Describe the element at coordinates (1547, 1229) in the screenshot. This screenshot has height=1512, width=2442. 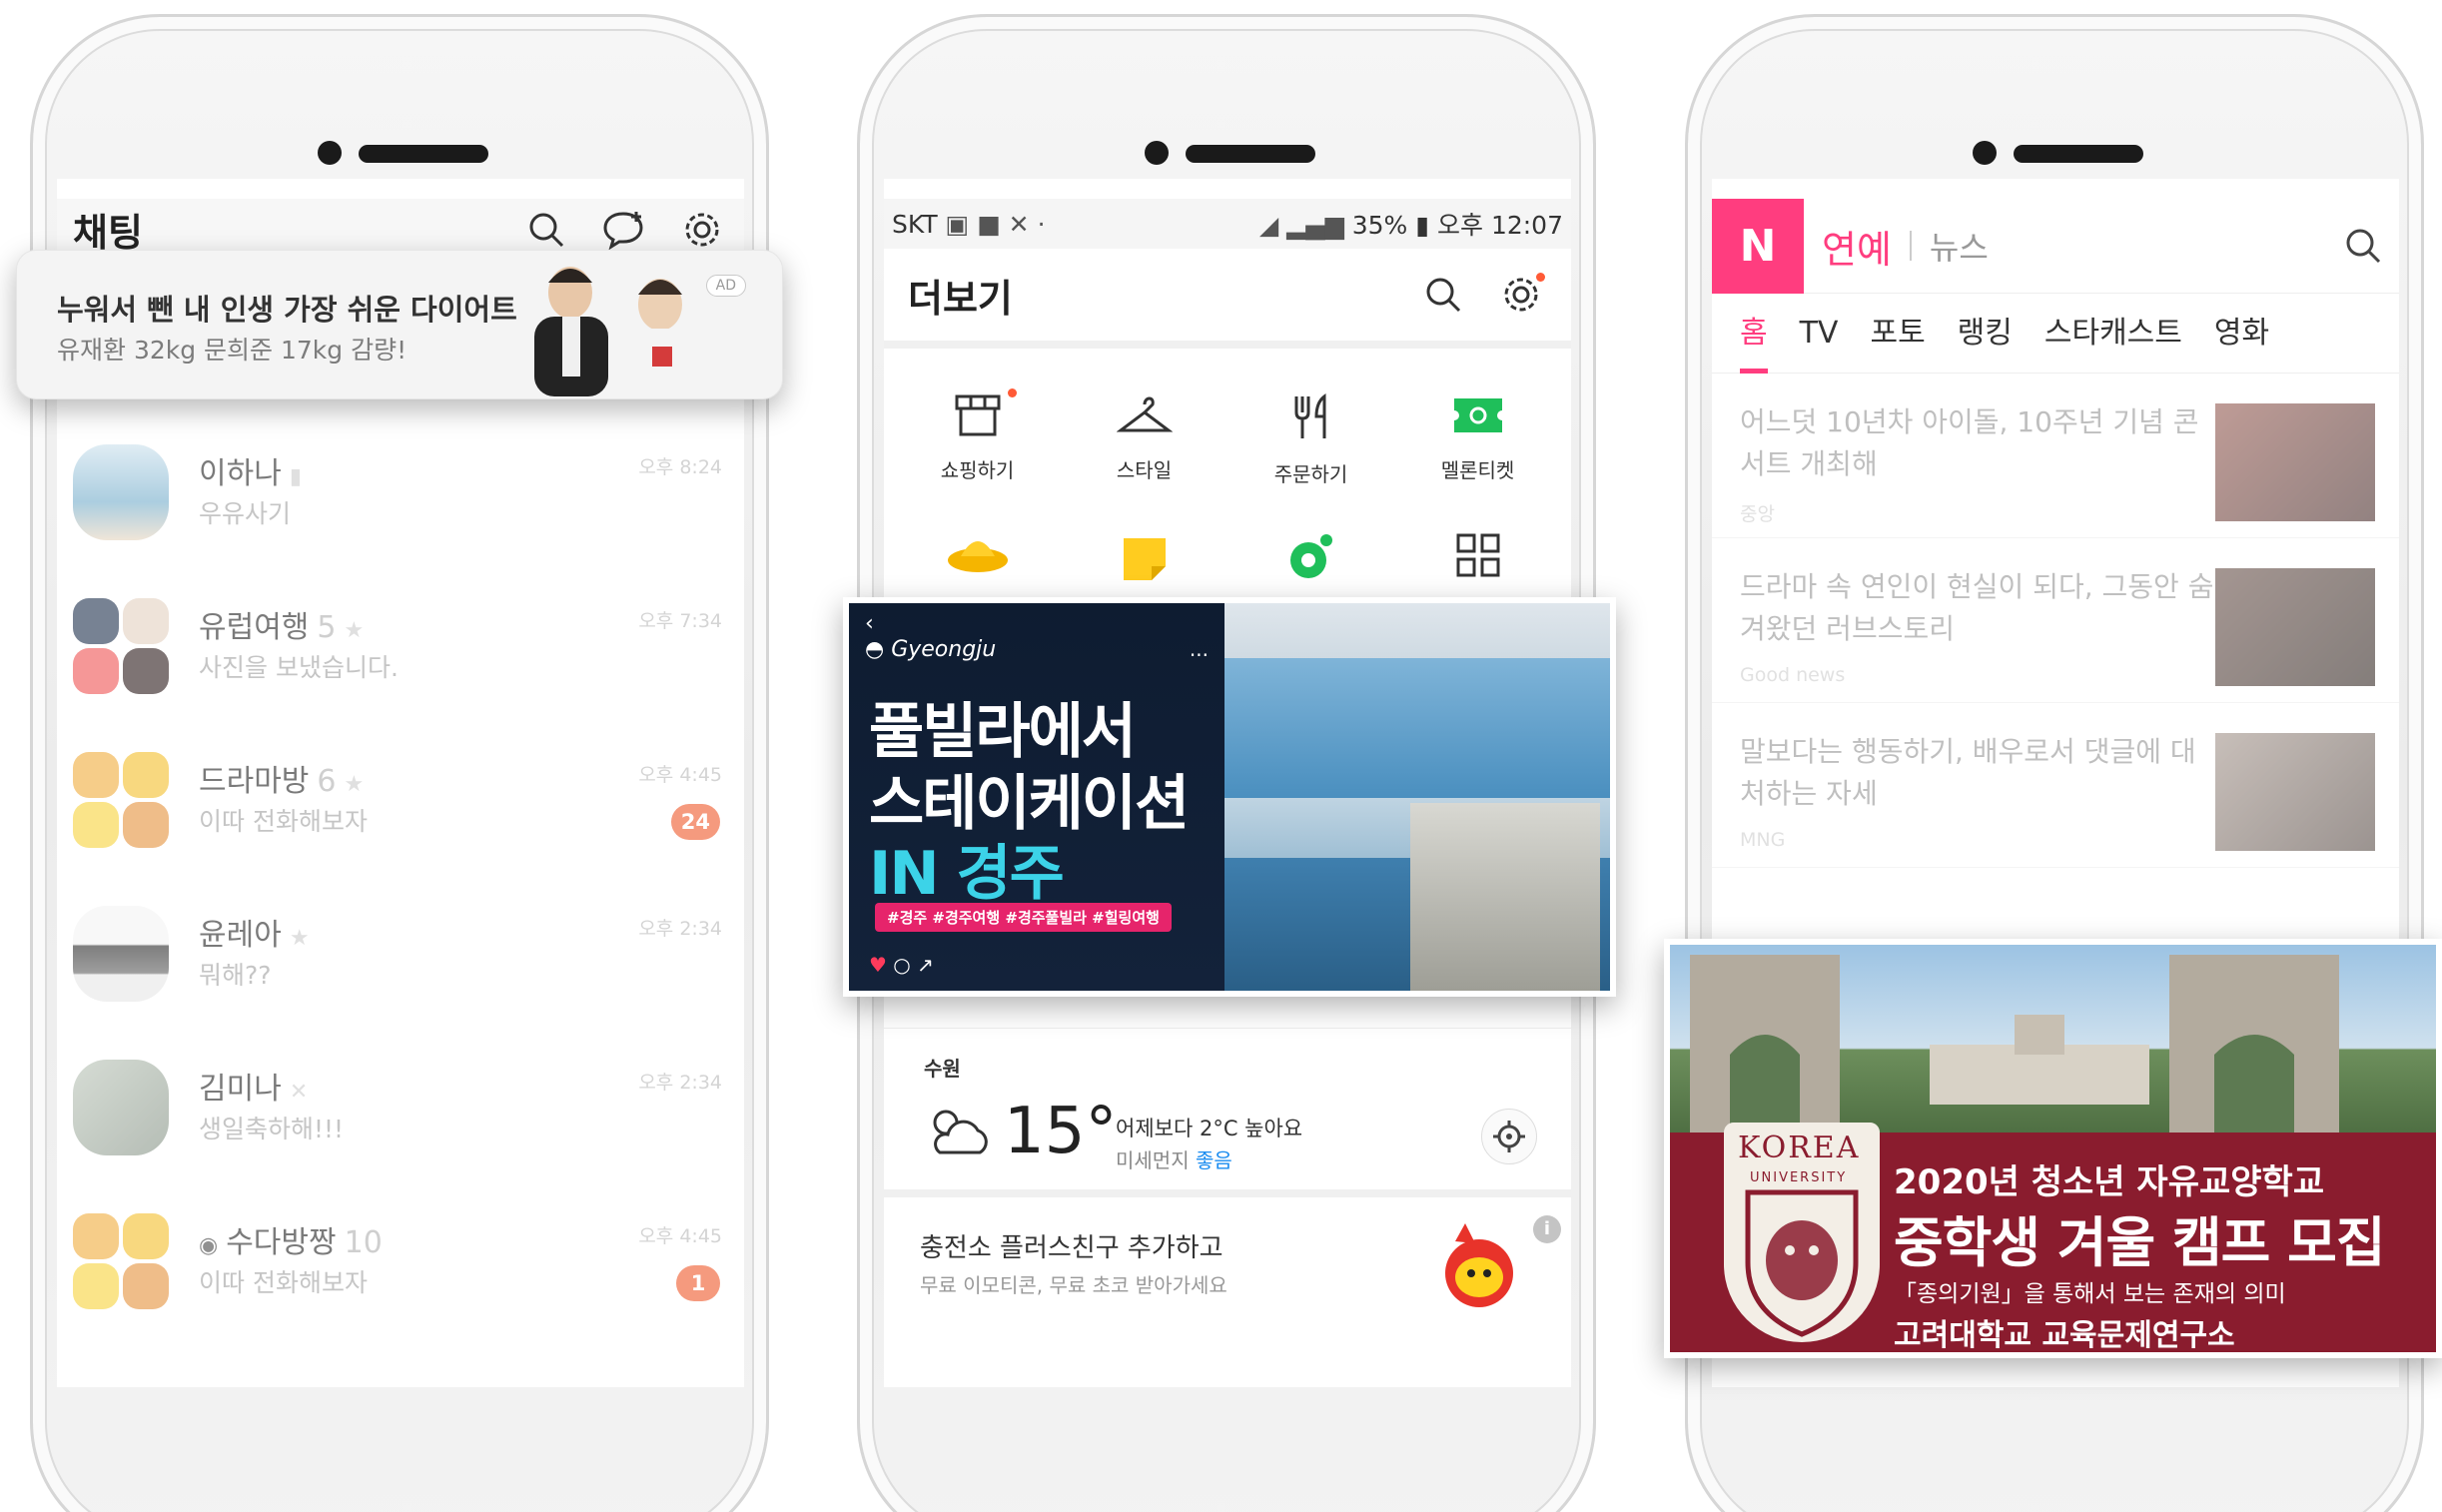
I see `info-icon: i` at that location.